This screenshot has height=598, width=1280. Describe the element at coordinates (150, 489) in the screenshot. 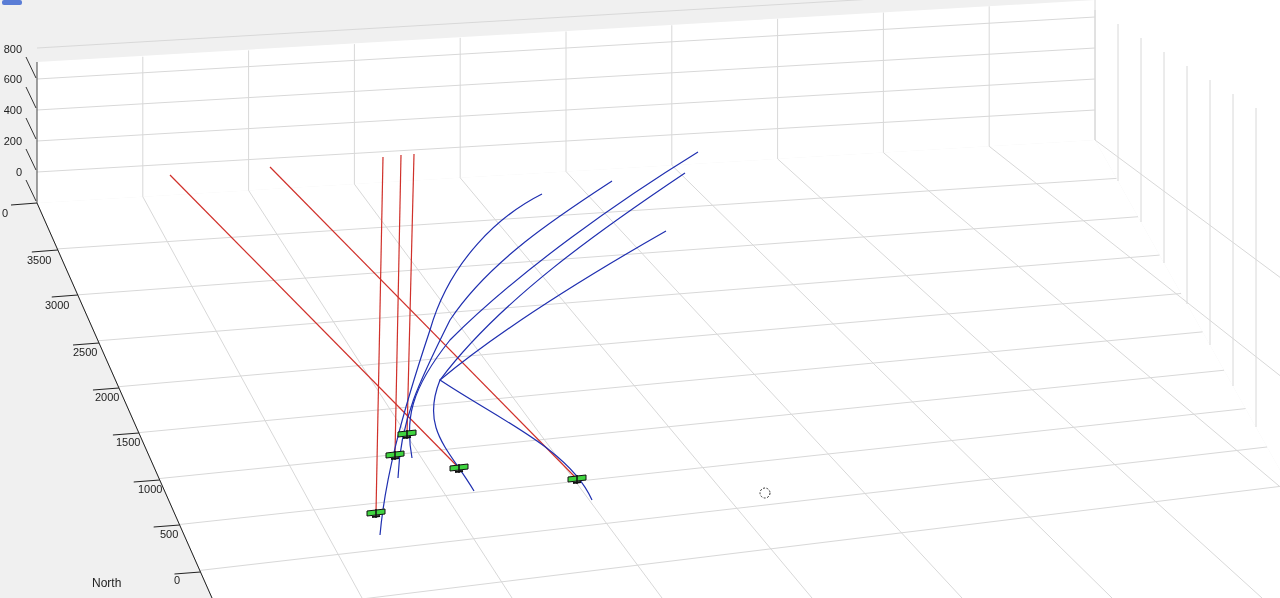

I see `tick-label: 1000` at that location.